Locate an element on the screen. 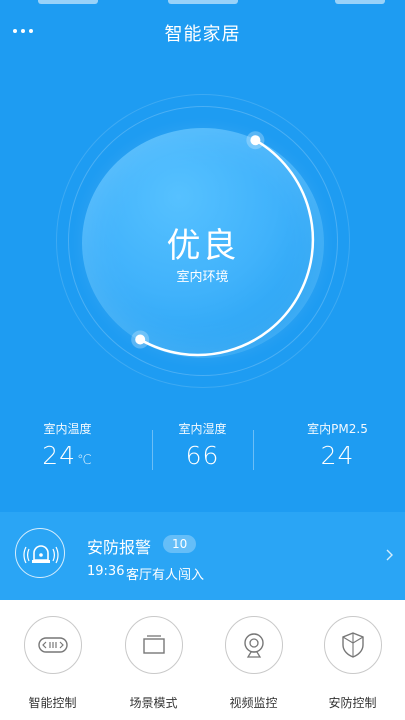  alarm-count-badge: 10 is located at coordinates (180, 544).